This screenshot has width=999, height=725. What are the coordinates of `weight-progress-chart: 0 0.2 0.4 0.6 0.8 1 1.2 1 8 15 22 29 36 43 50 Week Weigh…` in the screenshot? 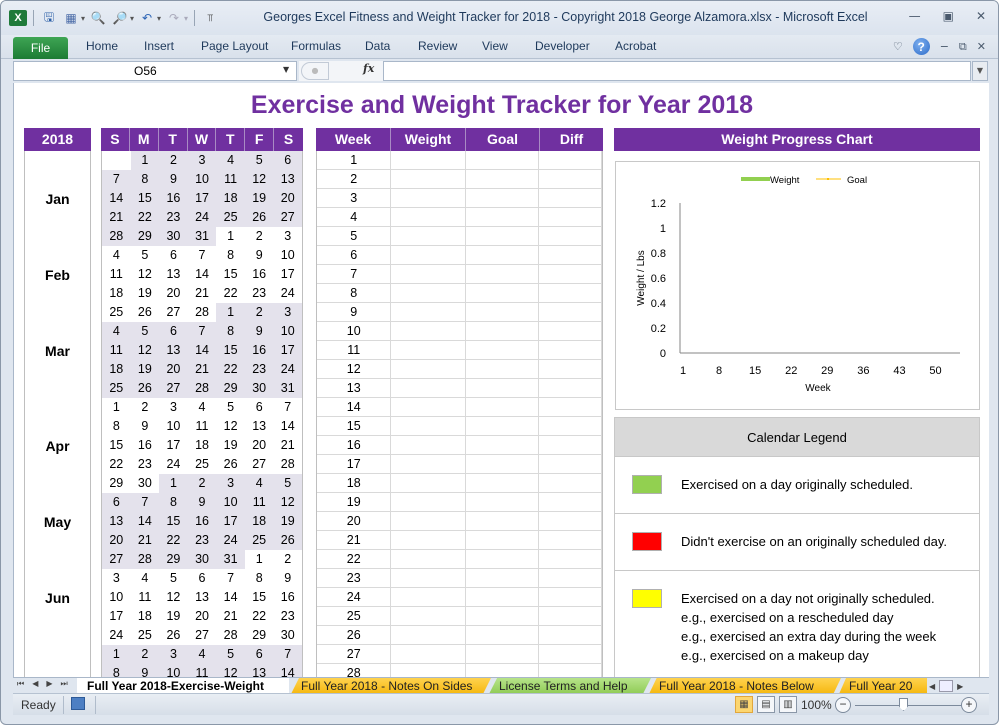 It's located at (797, 285).